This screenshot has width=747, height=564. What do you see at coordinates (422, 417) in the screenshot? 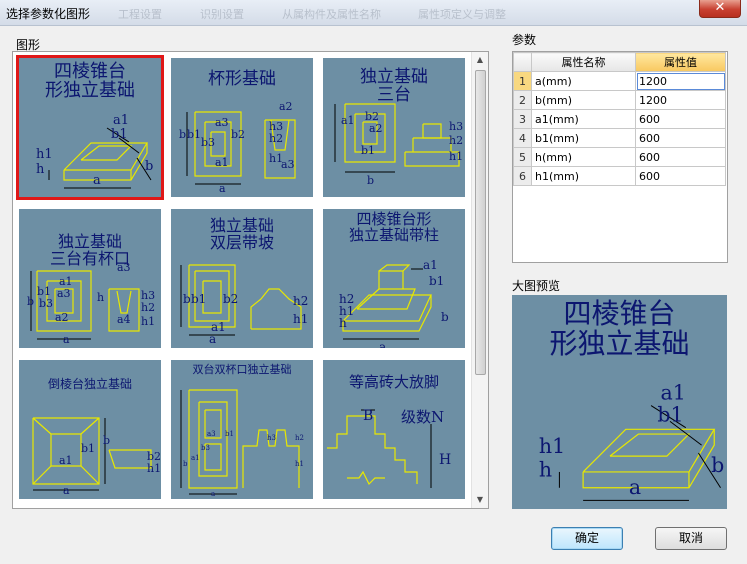
I see `dimension-label: 级数N` at bounding box center [422, 417].